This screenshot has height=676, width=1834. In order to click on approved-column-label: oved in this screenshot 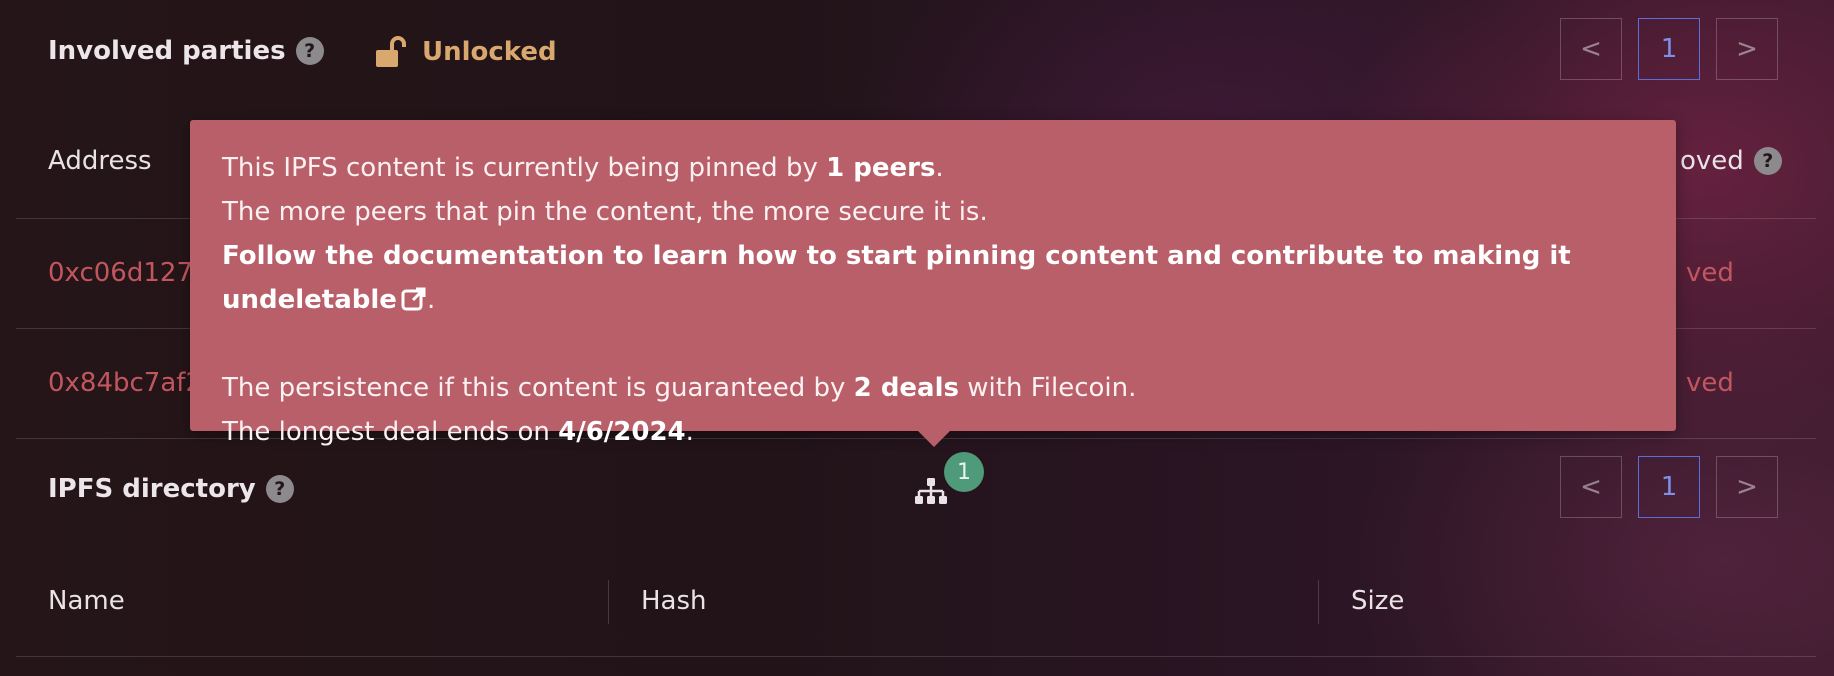, I will do `click(1712, 161)`.